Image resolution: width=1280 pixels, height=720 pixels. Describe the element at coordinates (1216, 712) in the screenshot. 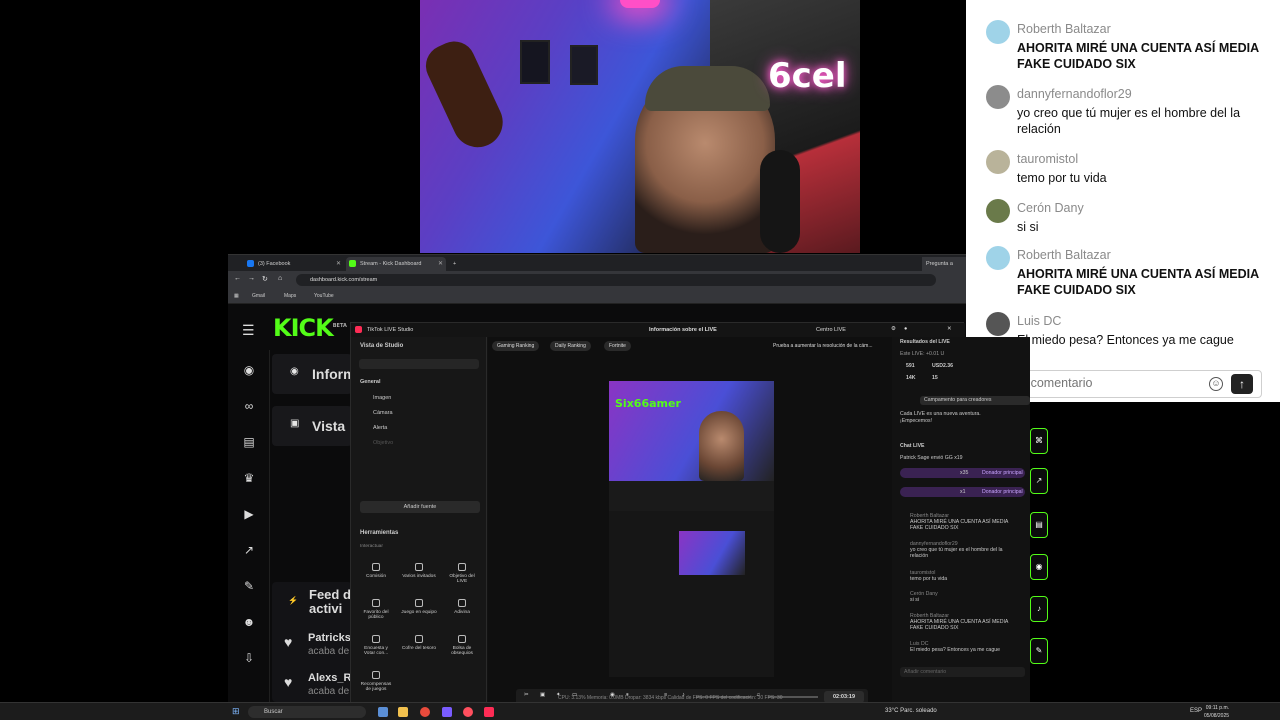

I see `taskbar-clock: 09:11 p.m. 05/08/2025` at that location.